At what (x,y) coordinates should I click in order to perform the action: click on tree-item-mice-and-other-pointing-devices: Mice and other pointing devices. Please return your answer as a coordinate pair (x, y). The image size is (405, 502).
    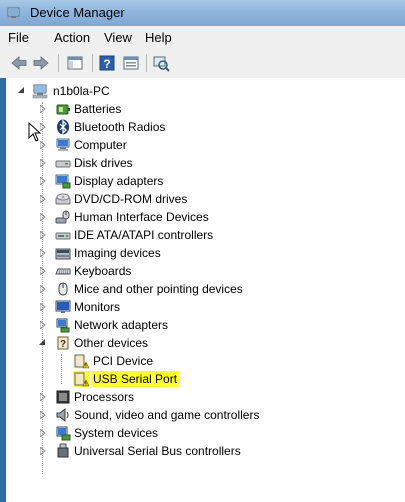
    Looking at the image, I should click on (216, 289).